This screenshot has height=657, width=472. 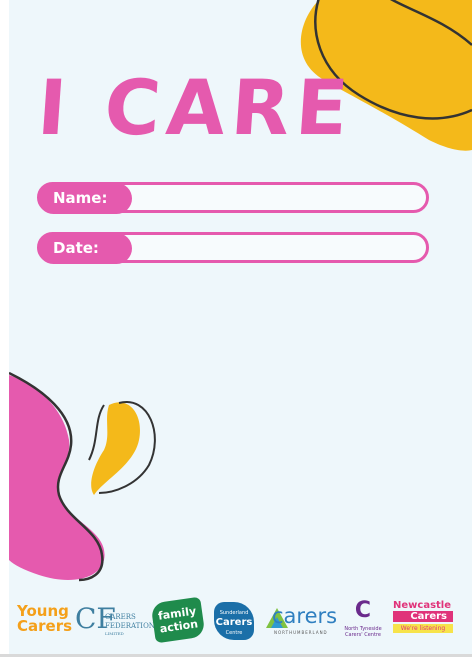 I want to click on newcastle-carers-logo: Newcastle Carers We're listening, so click(x=423, y=616).